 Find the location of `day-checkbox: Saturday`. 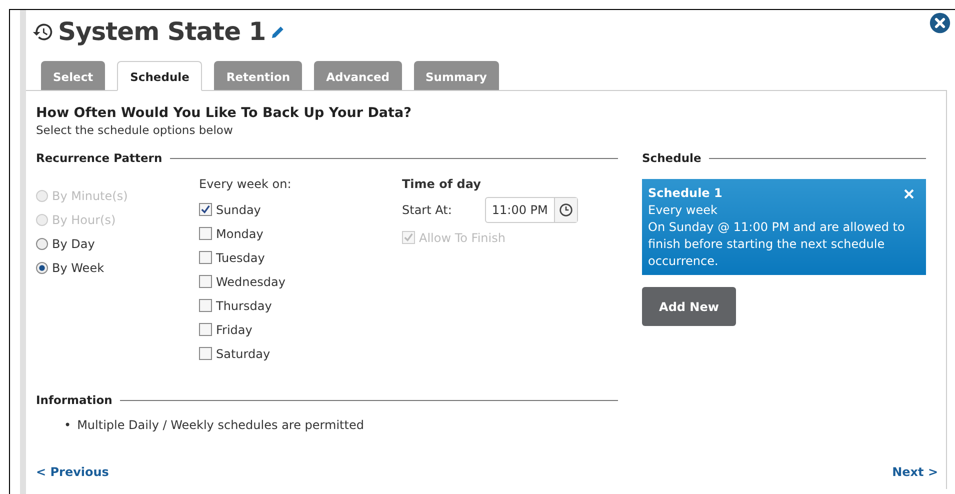

day-checkbox: Saturday is located at coordinates (300, 353).